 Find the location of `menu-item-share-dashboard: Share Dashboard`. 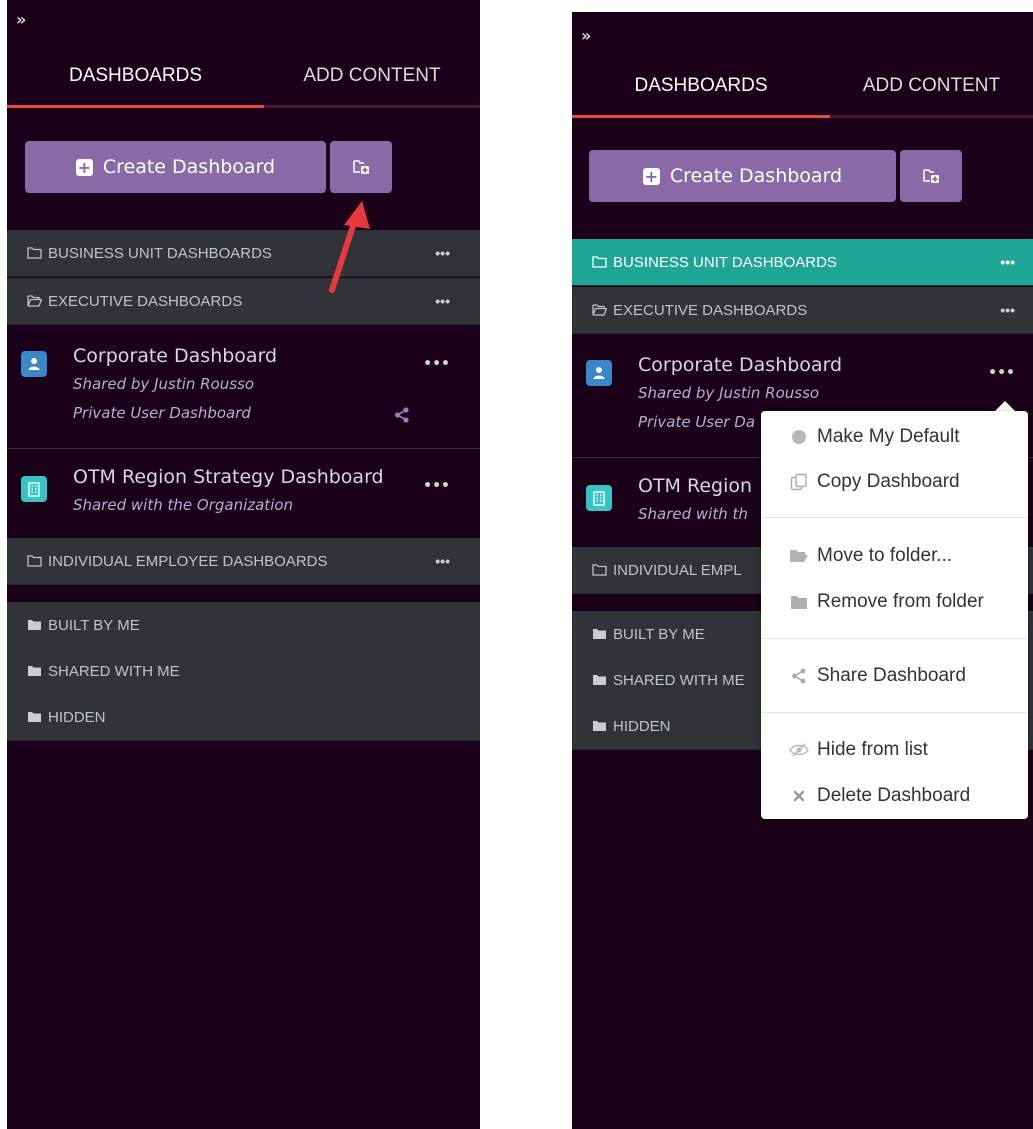

menu-item-share-dashboard: Share Dashboard is located at coordinates (894, 676).